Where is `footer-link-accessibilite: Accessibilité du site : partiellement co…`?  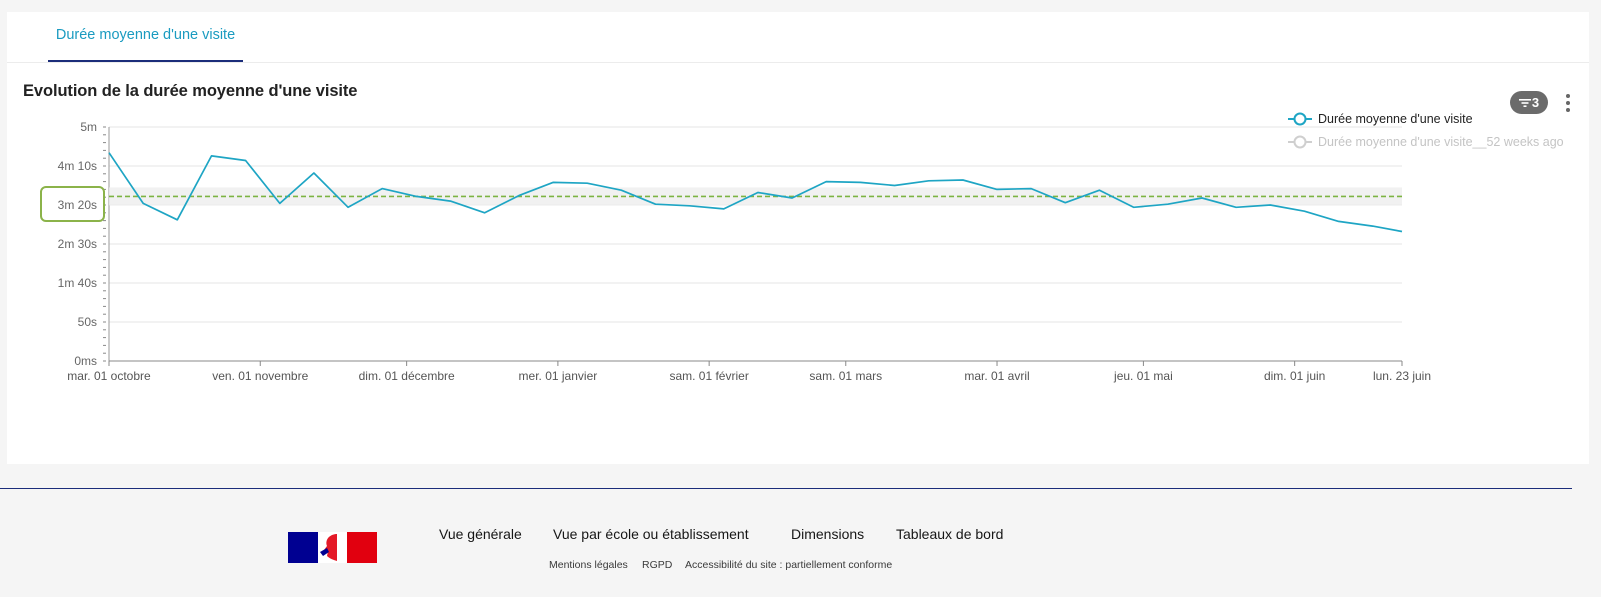
footer-link-accessibilite: Accessibilité du site : partiellement co… is located at coordinates (788, 565).